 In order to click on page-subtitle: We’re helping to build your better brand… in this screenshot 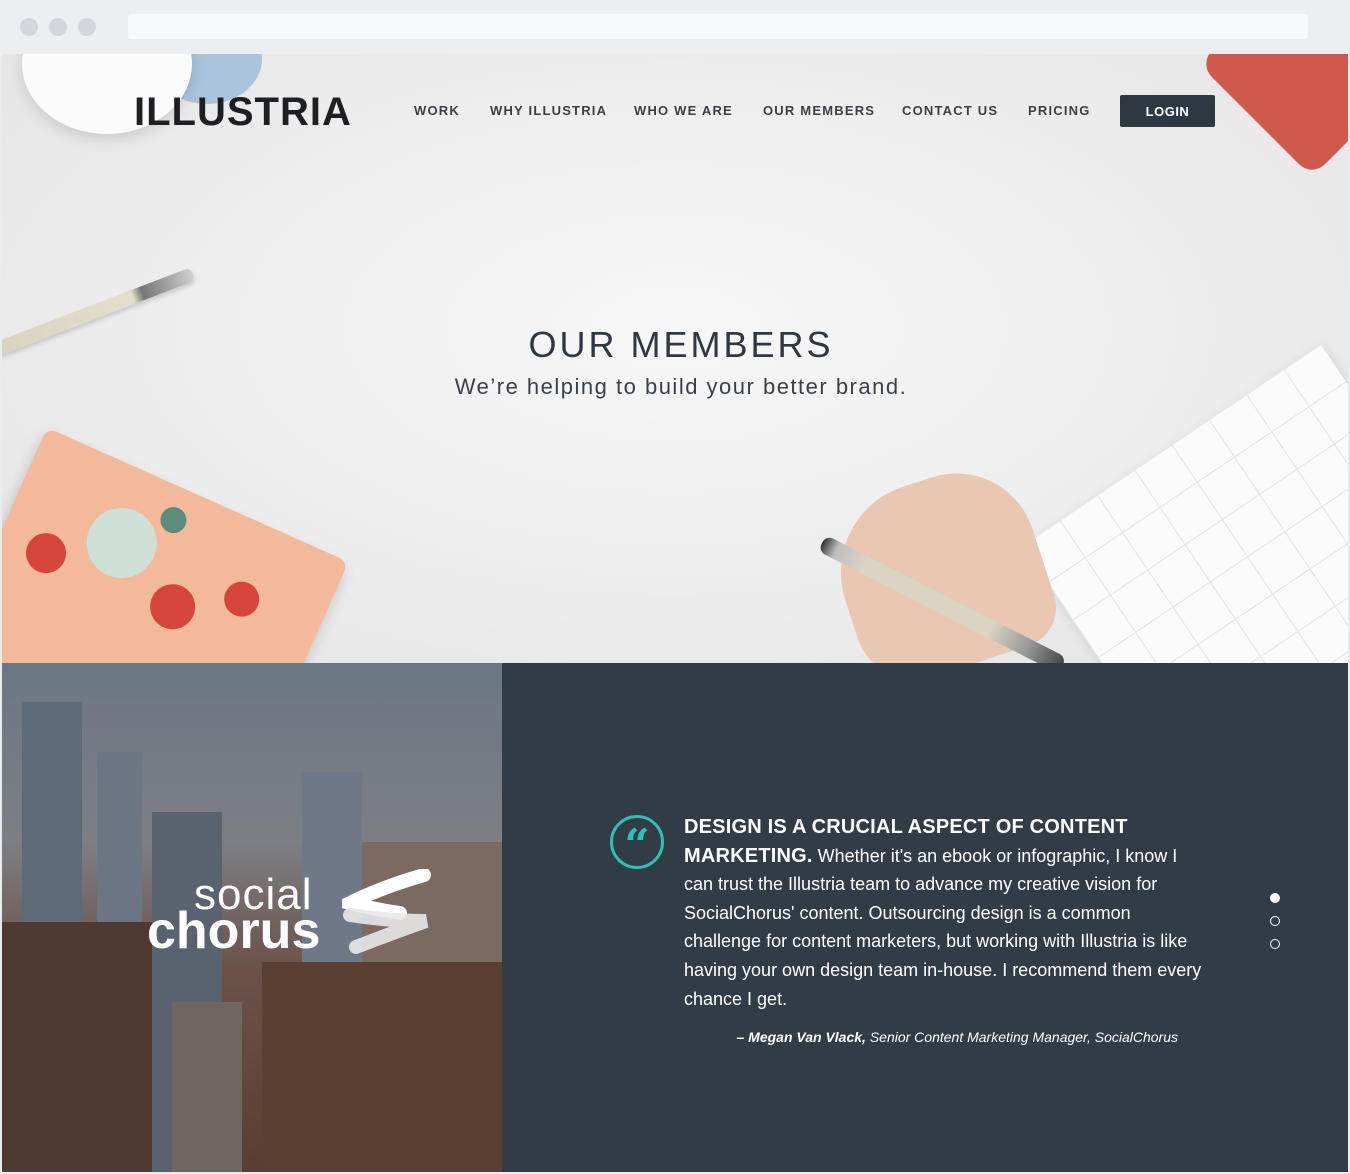, I will do `click(681, 386)`.